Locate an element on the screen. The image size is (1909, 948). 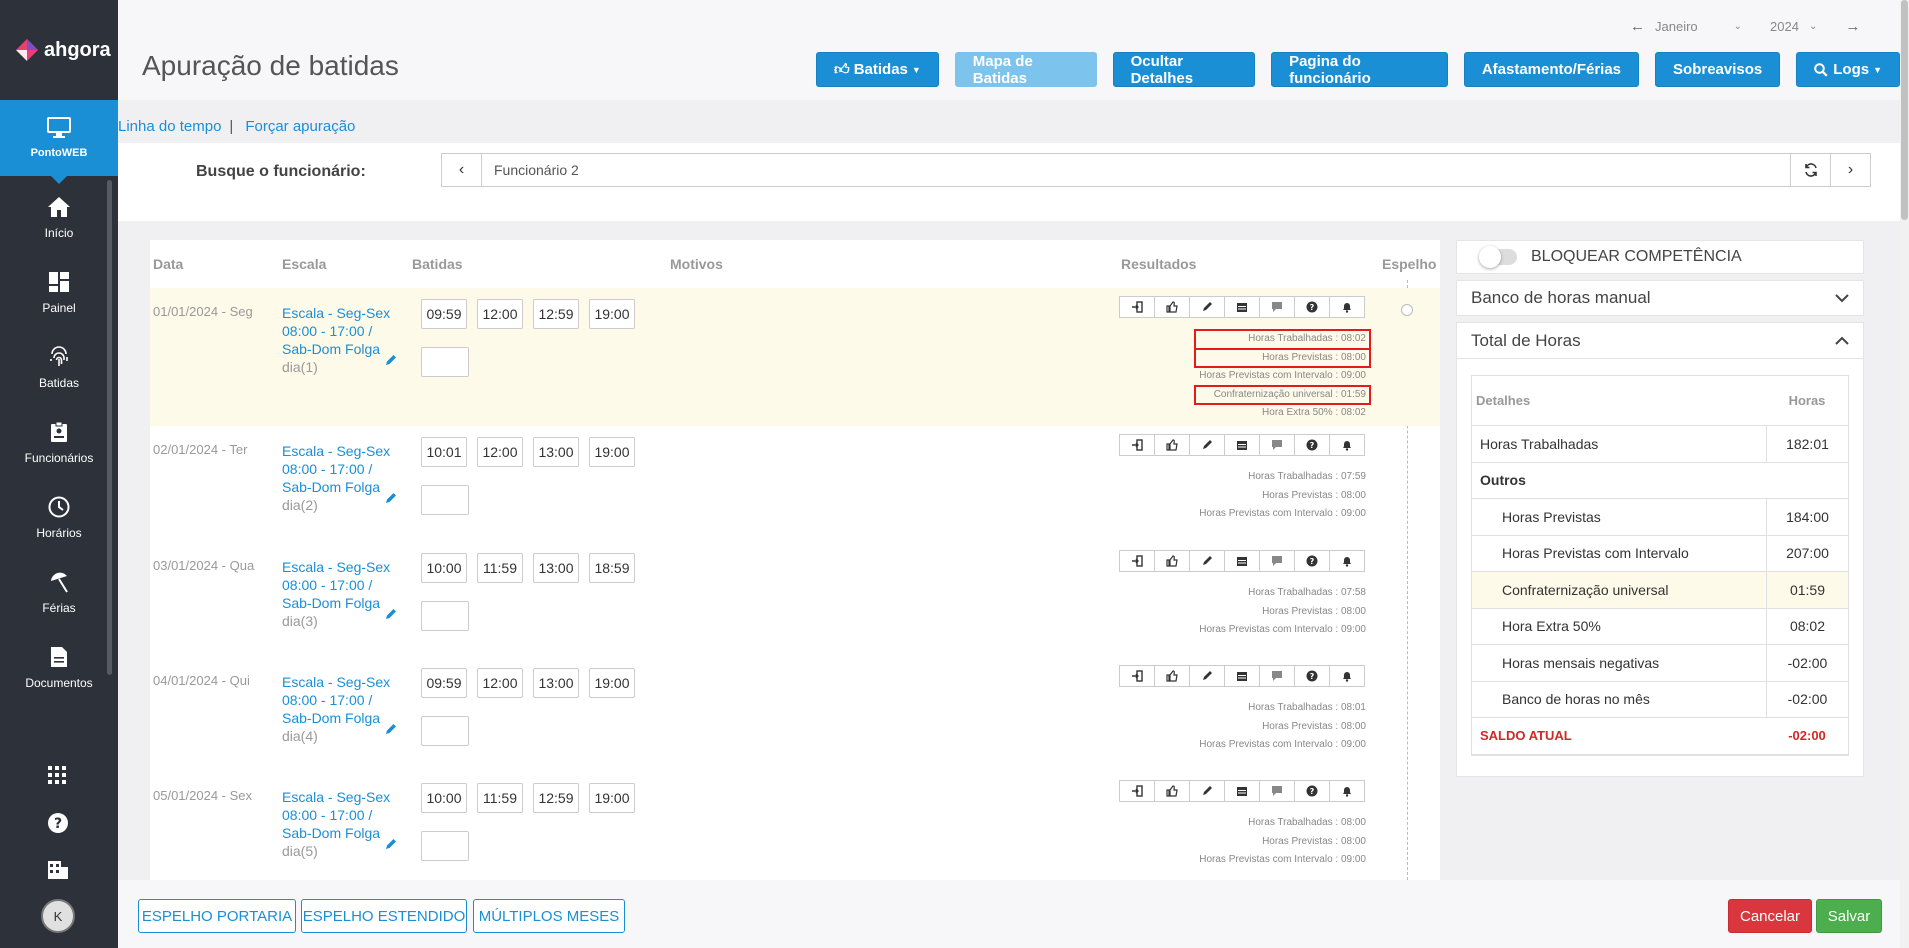
bloquear-toggle is located at coordinates (1498, 257).